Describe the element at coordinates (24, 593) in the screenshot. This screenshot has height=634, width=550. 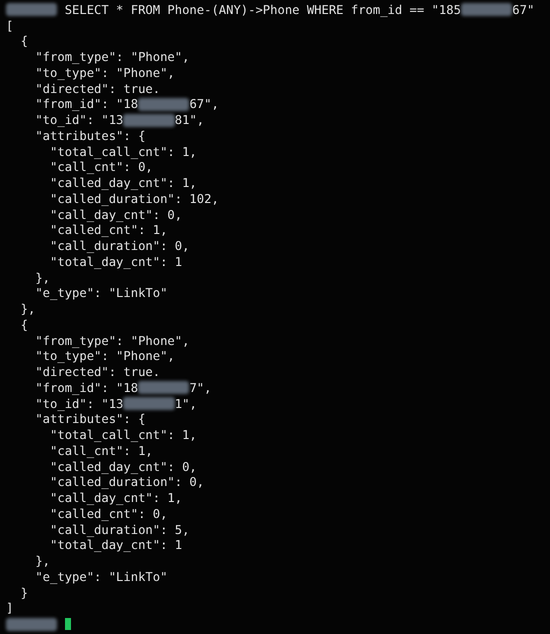
I see `output-line: }` at that location.